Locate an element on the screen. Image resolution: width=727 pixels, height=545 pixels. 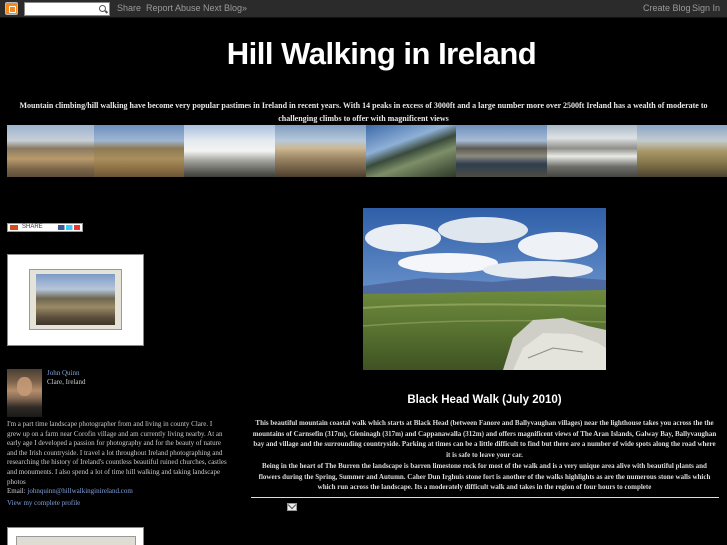
header-banner is located at coordinates (367, 151).